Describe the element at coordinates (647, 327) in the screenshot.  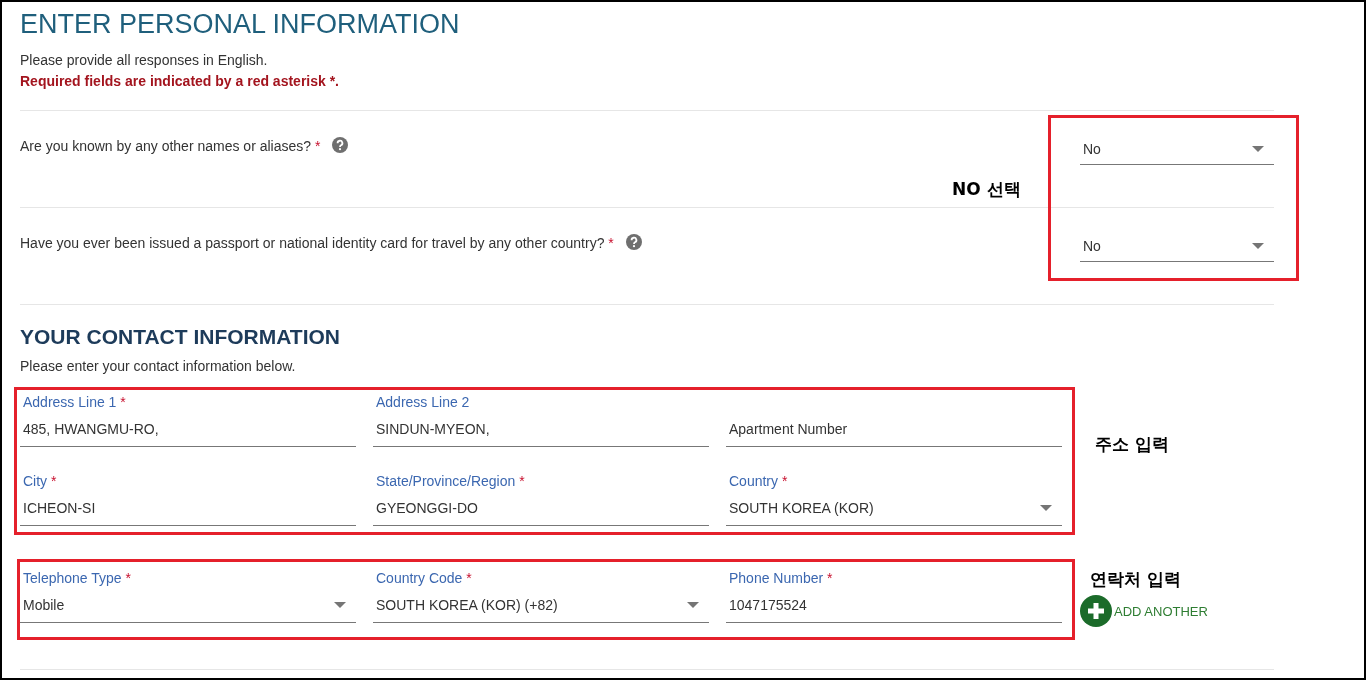
I see `section-title: YOUR CONTACT INFORMATION` at that location.